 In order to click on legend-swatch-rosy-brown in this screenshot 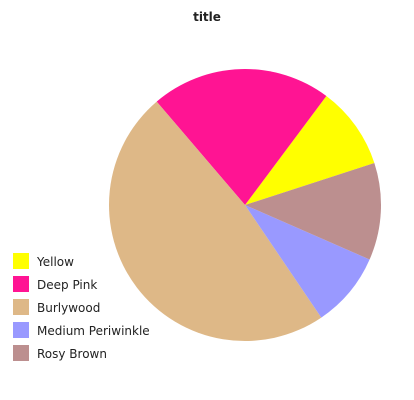, I will do `click(21, 353)`.